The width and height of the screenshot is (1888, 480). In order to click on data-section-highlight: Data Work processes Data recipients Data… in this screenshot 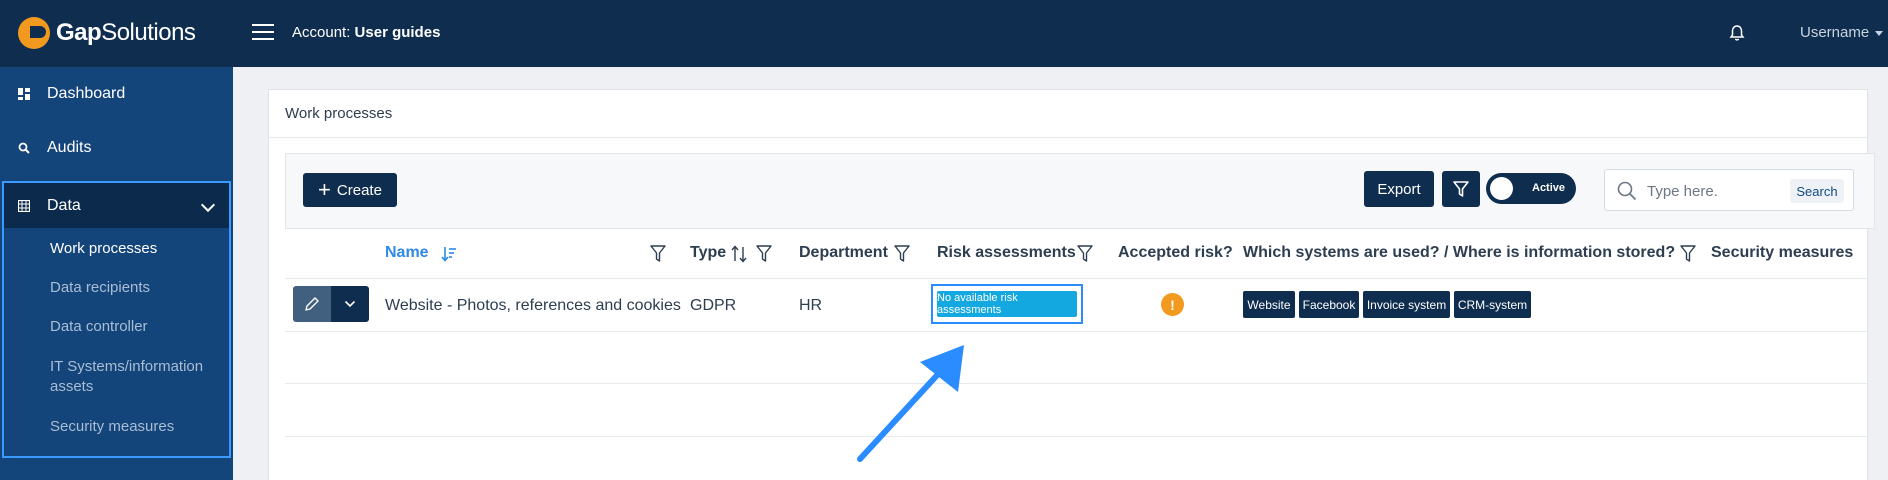, I will do `click(116, 319)`.